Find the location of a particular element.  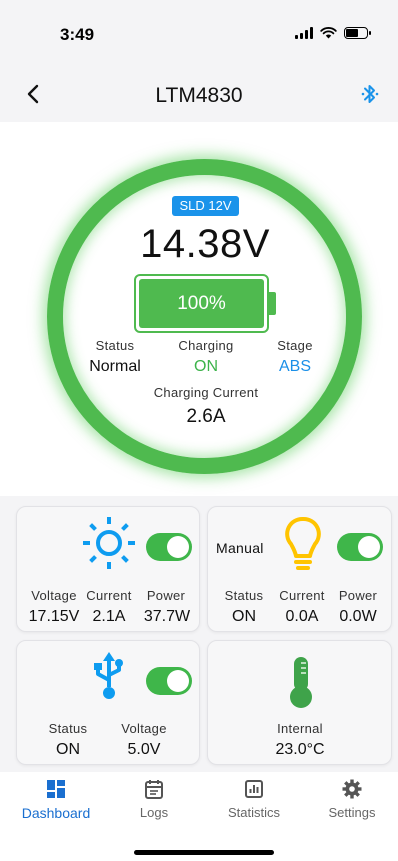

nav-label-settings: Settings is located at coordinates (352, 812).